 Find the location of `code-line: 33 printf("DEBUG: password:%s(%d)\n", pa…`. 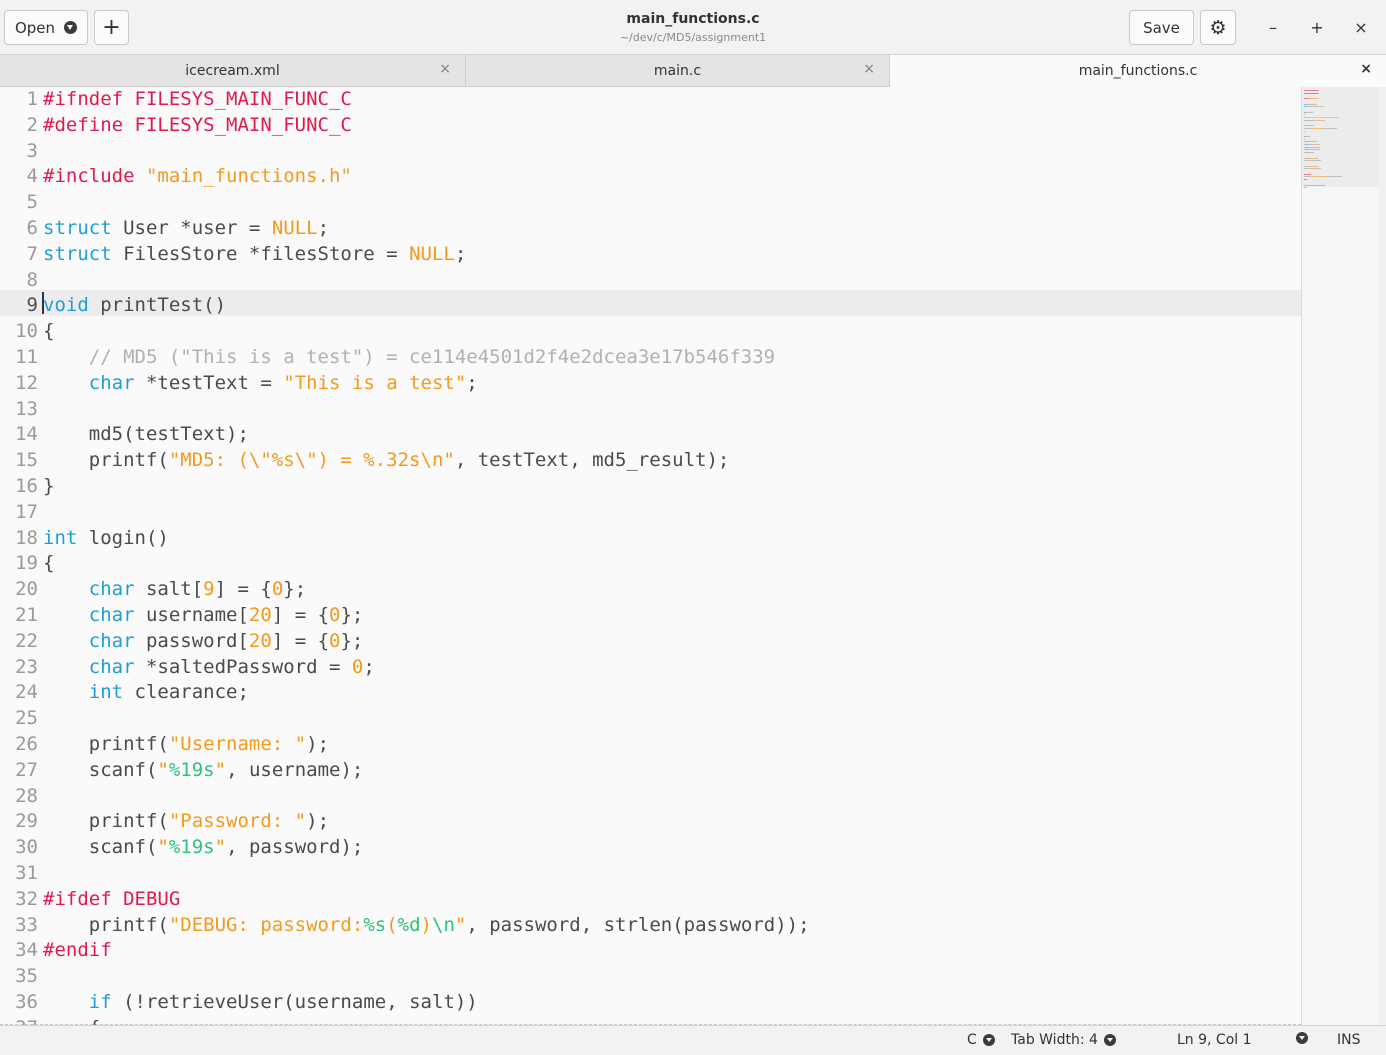

code-line: 33 printf("DEBUG: password:%s(%d)\n", pa… is located at coordinates (405, 925).